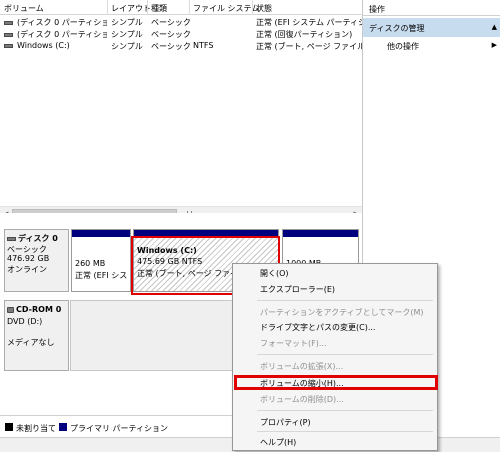  What do you see at coordinates (9, 427) in the screenshot?
I see `unallocated-swatch` at bounding box center [9, 427].